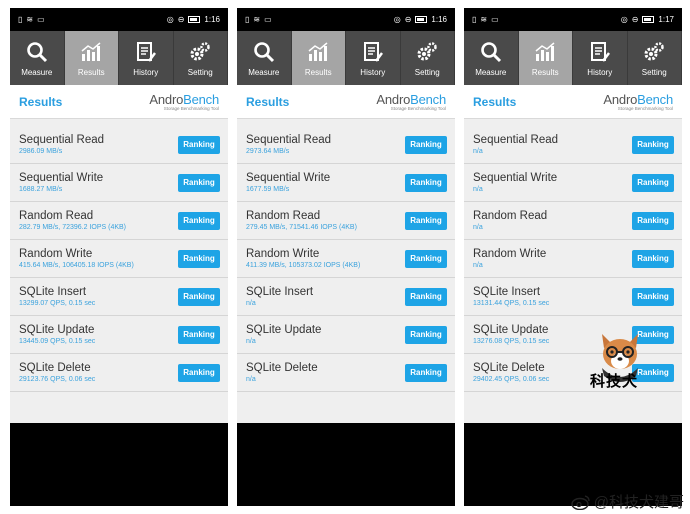  What do you see at coordinates (303, 265) in the screenshot?
I see `test-value: 411.39 MB/s, 105373.02 IOPS (4KB)` at bounding box center [303, 265].